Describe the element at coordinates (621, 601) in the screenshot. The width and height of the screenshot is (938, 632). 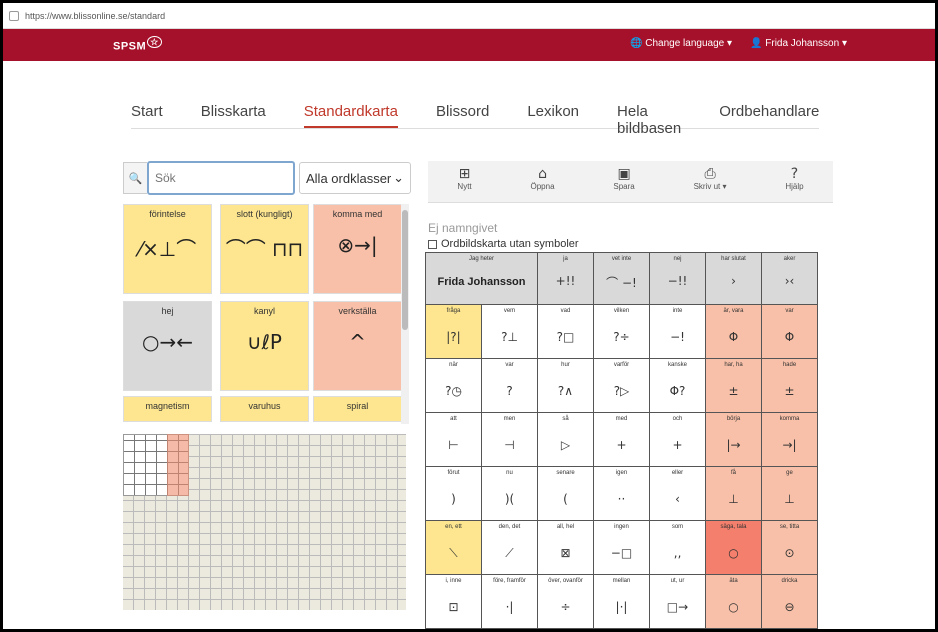
I see `grid-cell: mellan |·|` at that location.